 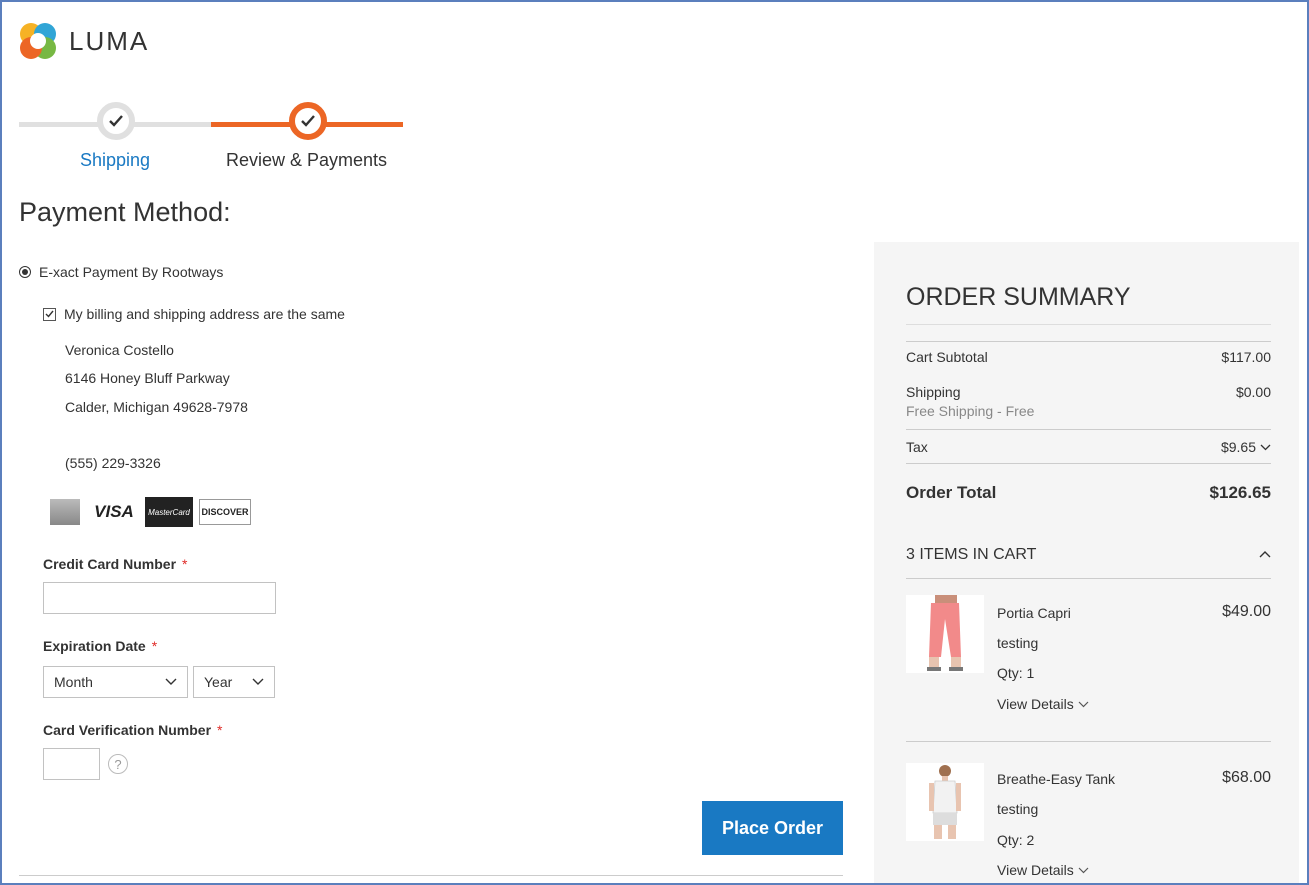 What do you see at coordinates (307, 160) in the screenshot?
I see `step-review-label: Review & Payments` at bounding box center [307, 160].